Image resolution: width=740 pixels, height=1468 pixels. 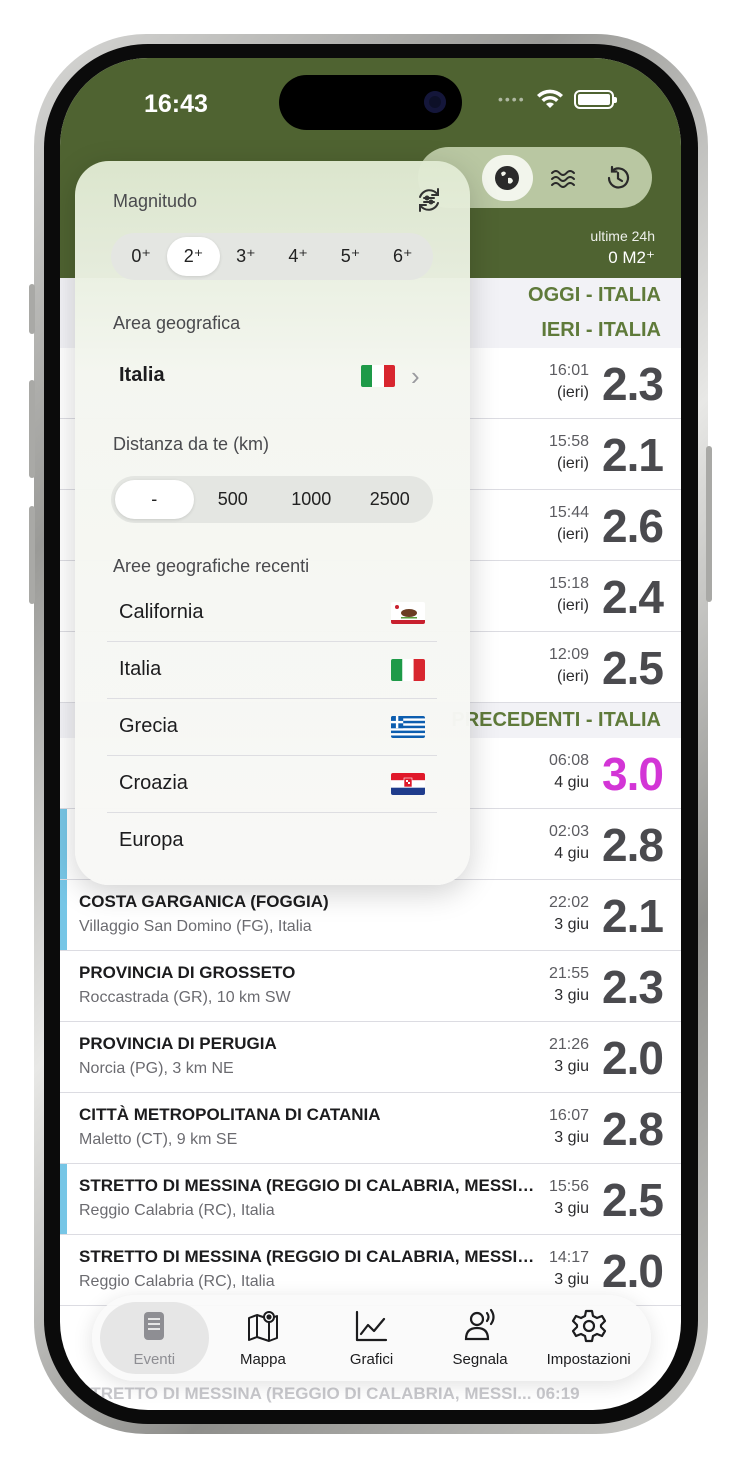 I want to click on magnitude-chip: 0⁺, so click(x=141, y=256).